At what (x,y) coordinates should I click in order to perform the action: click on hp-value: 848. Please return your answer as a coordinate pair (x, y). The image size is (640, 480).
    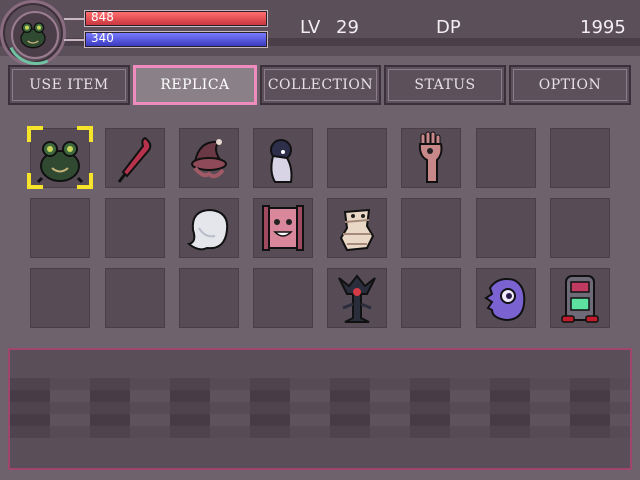
    Looking at the image, I should click on (102, 17).